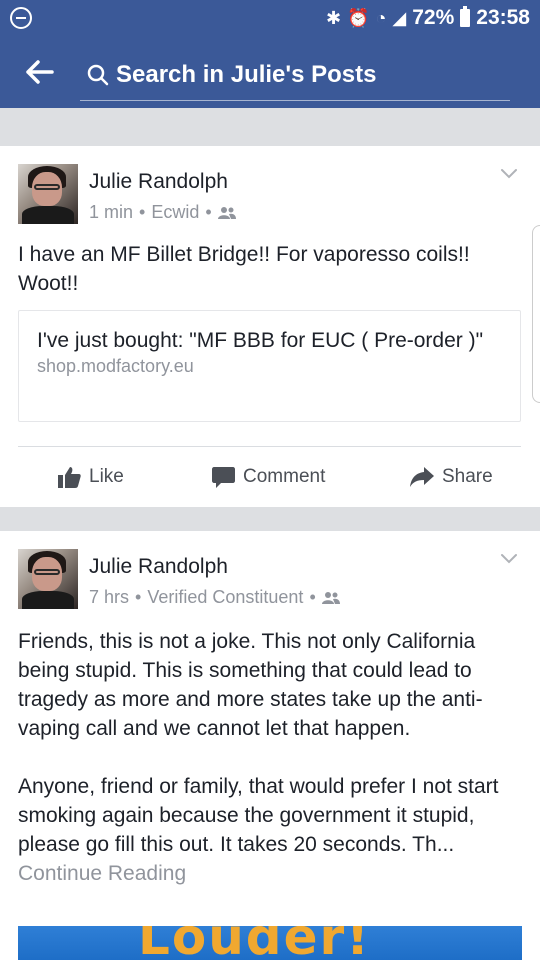  Describe the element at coordinates (503, 17) in the screenshot. I see `clock: 23:58` at that location.